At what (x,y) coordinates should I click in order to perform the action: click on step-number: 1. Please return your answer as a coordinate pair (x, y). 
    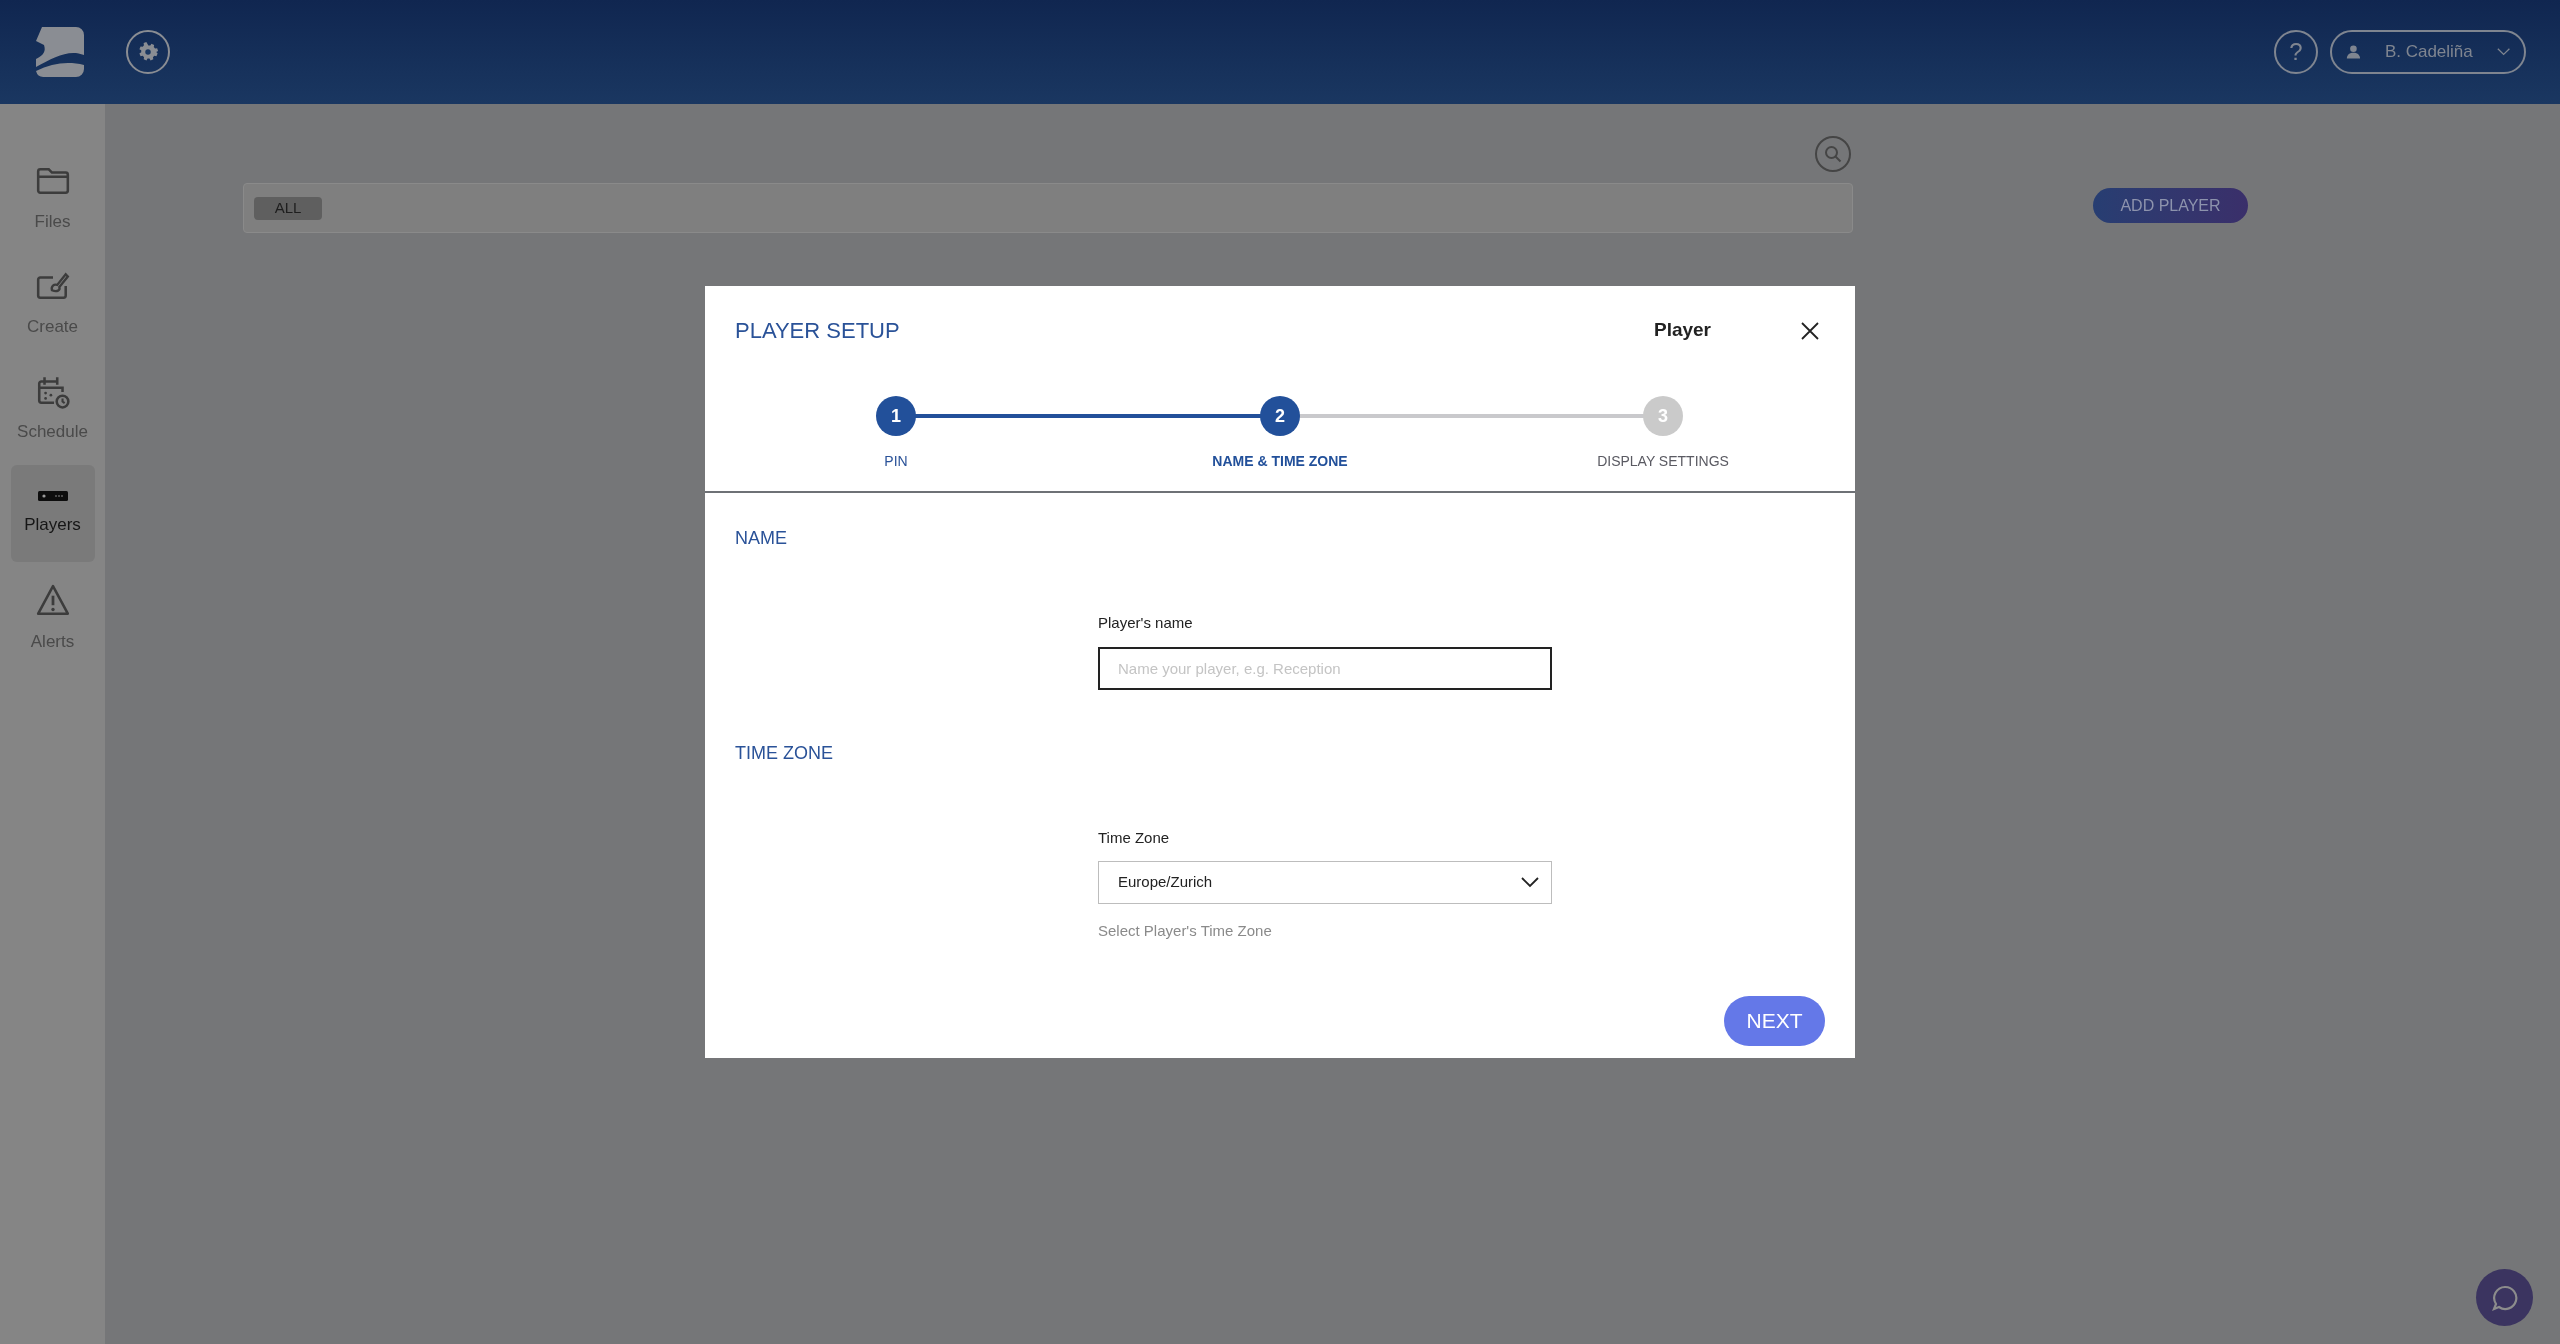
    Looking at the image, I should click on (896, 416).